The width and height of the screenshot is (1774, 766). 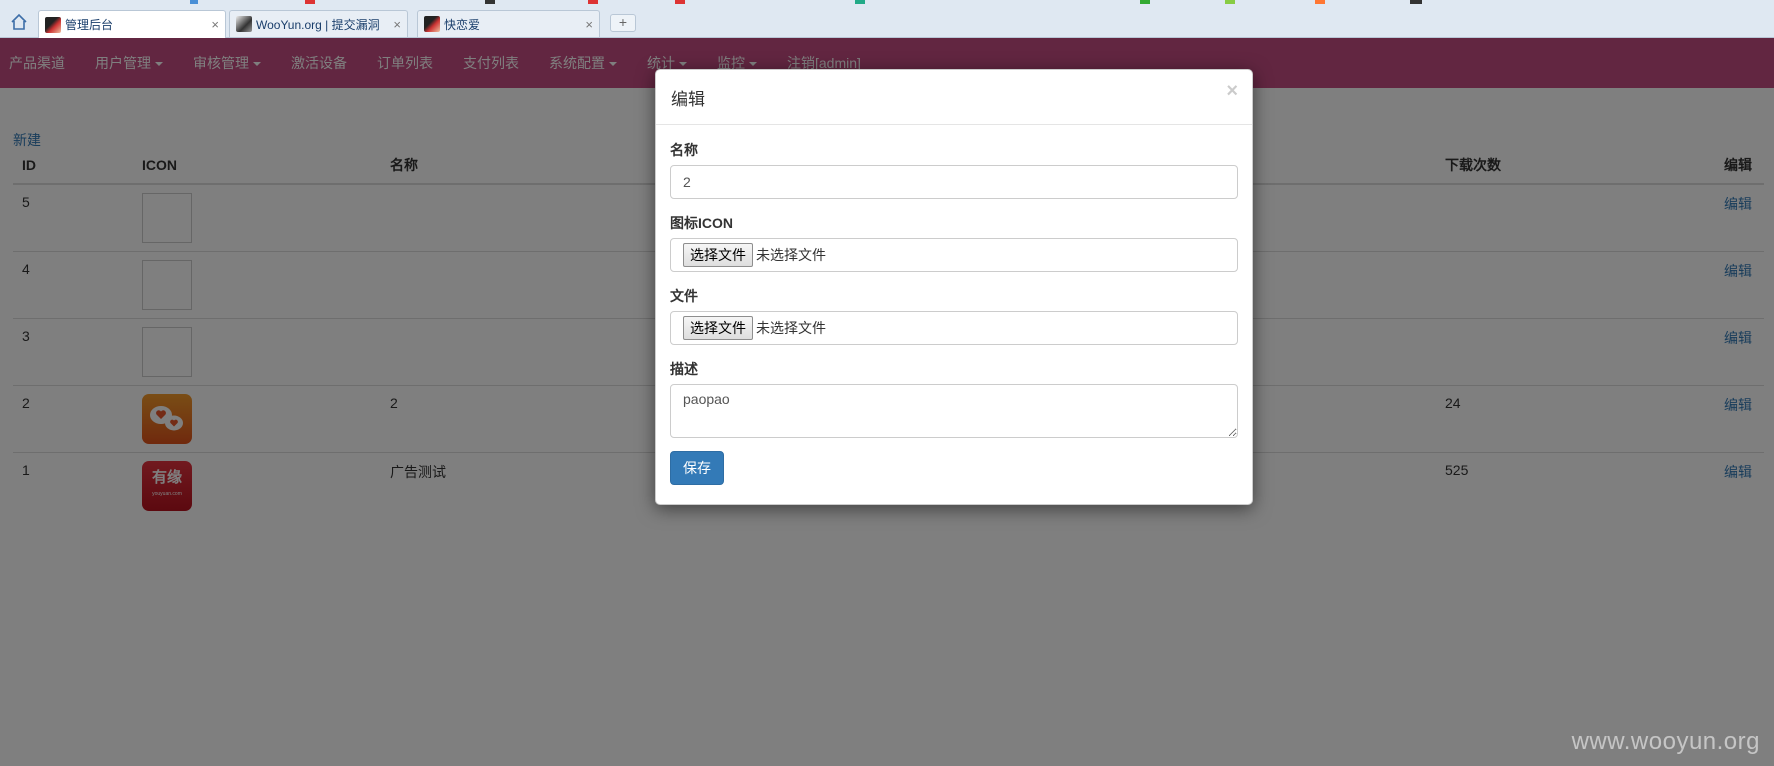 What do you see at coordinates (954, 182) in the screenshot?
I see `name-input: 2` at bounding box center [954, 182].